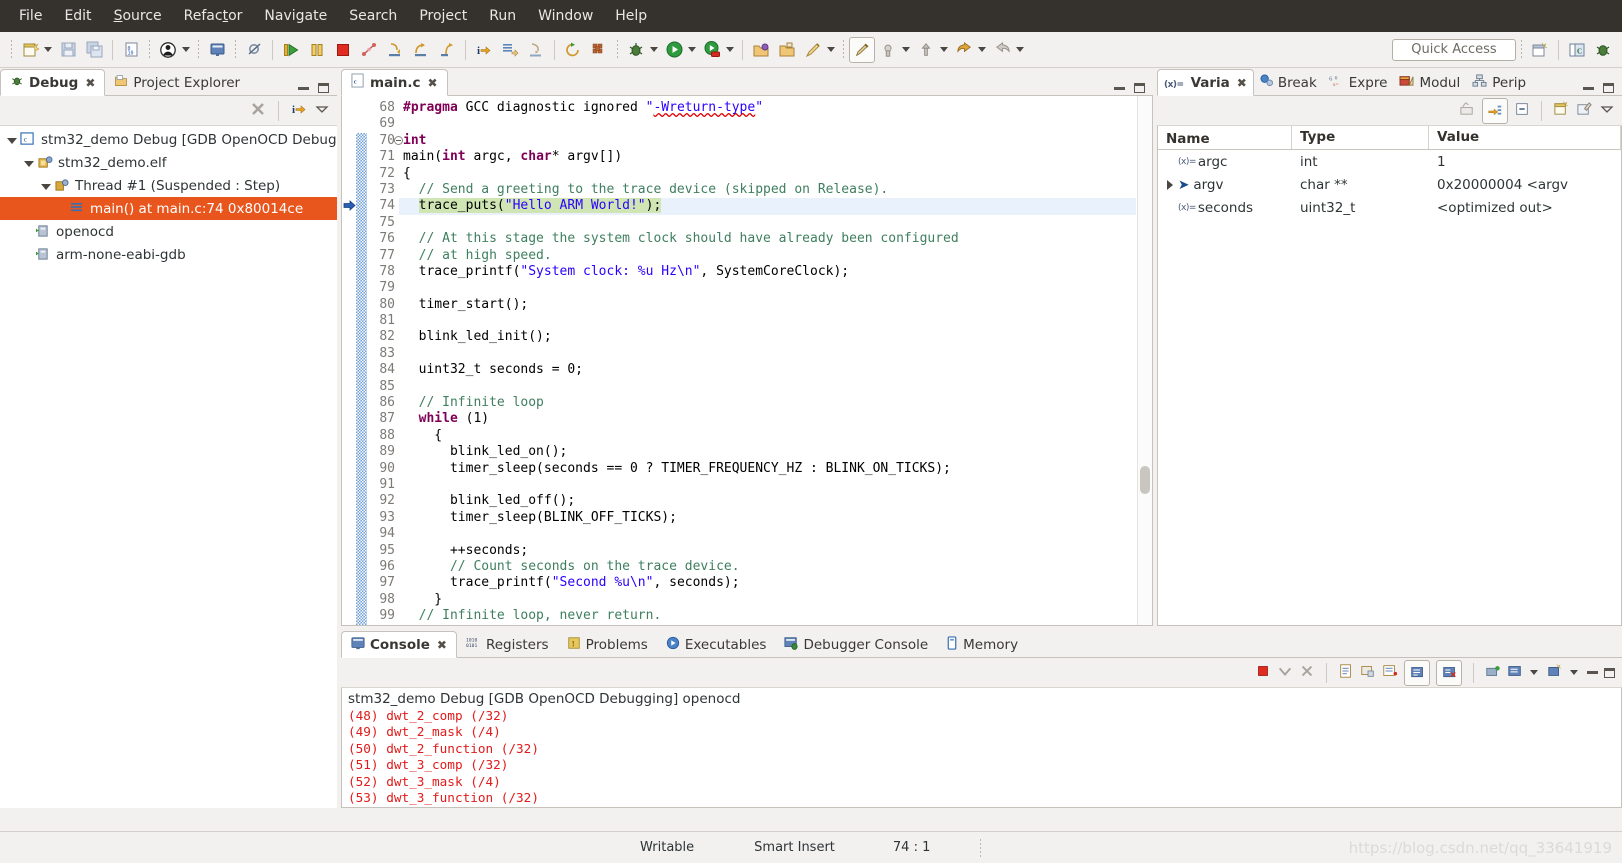  Describe the element at coordinates (769, 518) in the screenshot. I see `code-line: timer_sleep(BLINK_OFF_TICKS);` at that location.